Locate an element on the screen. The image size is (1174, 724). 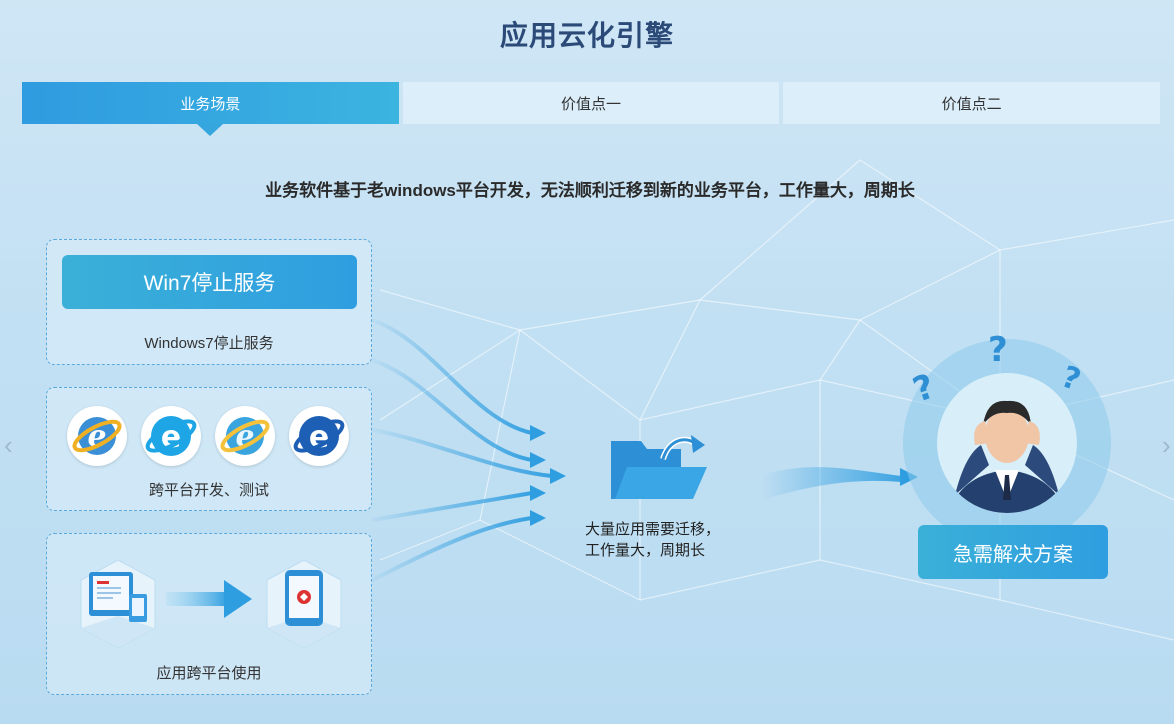
win7-end-service-card: Win7停止服务 Windows7停止服务 is located at coordinates (209, 302).